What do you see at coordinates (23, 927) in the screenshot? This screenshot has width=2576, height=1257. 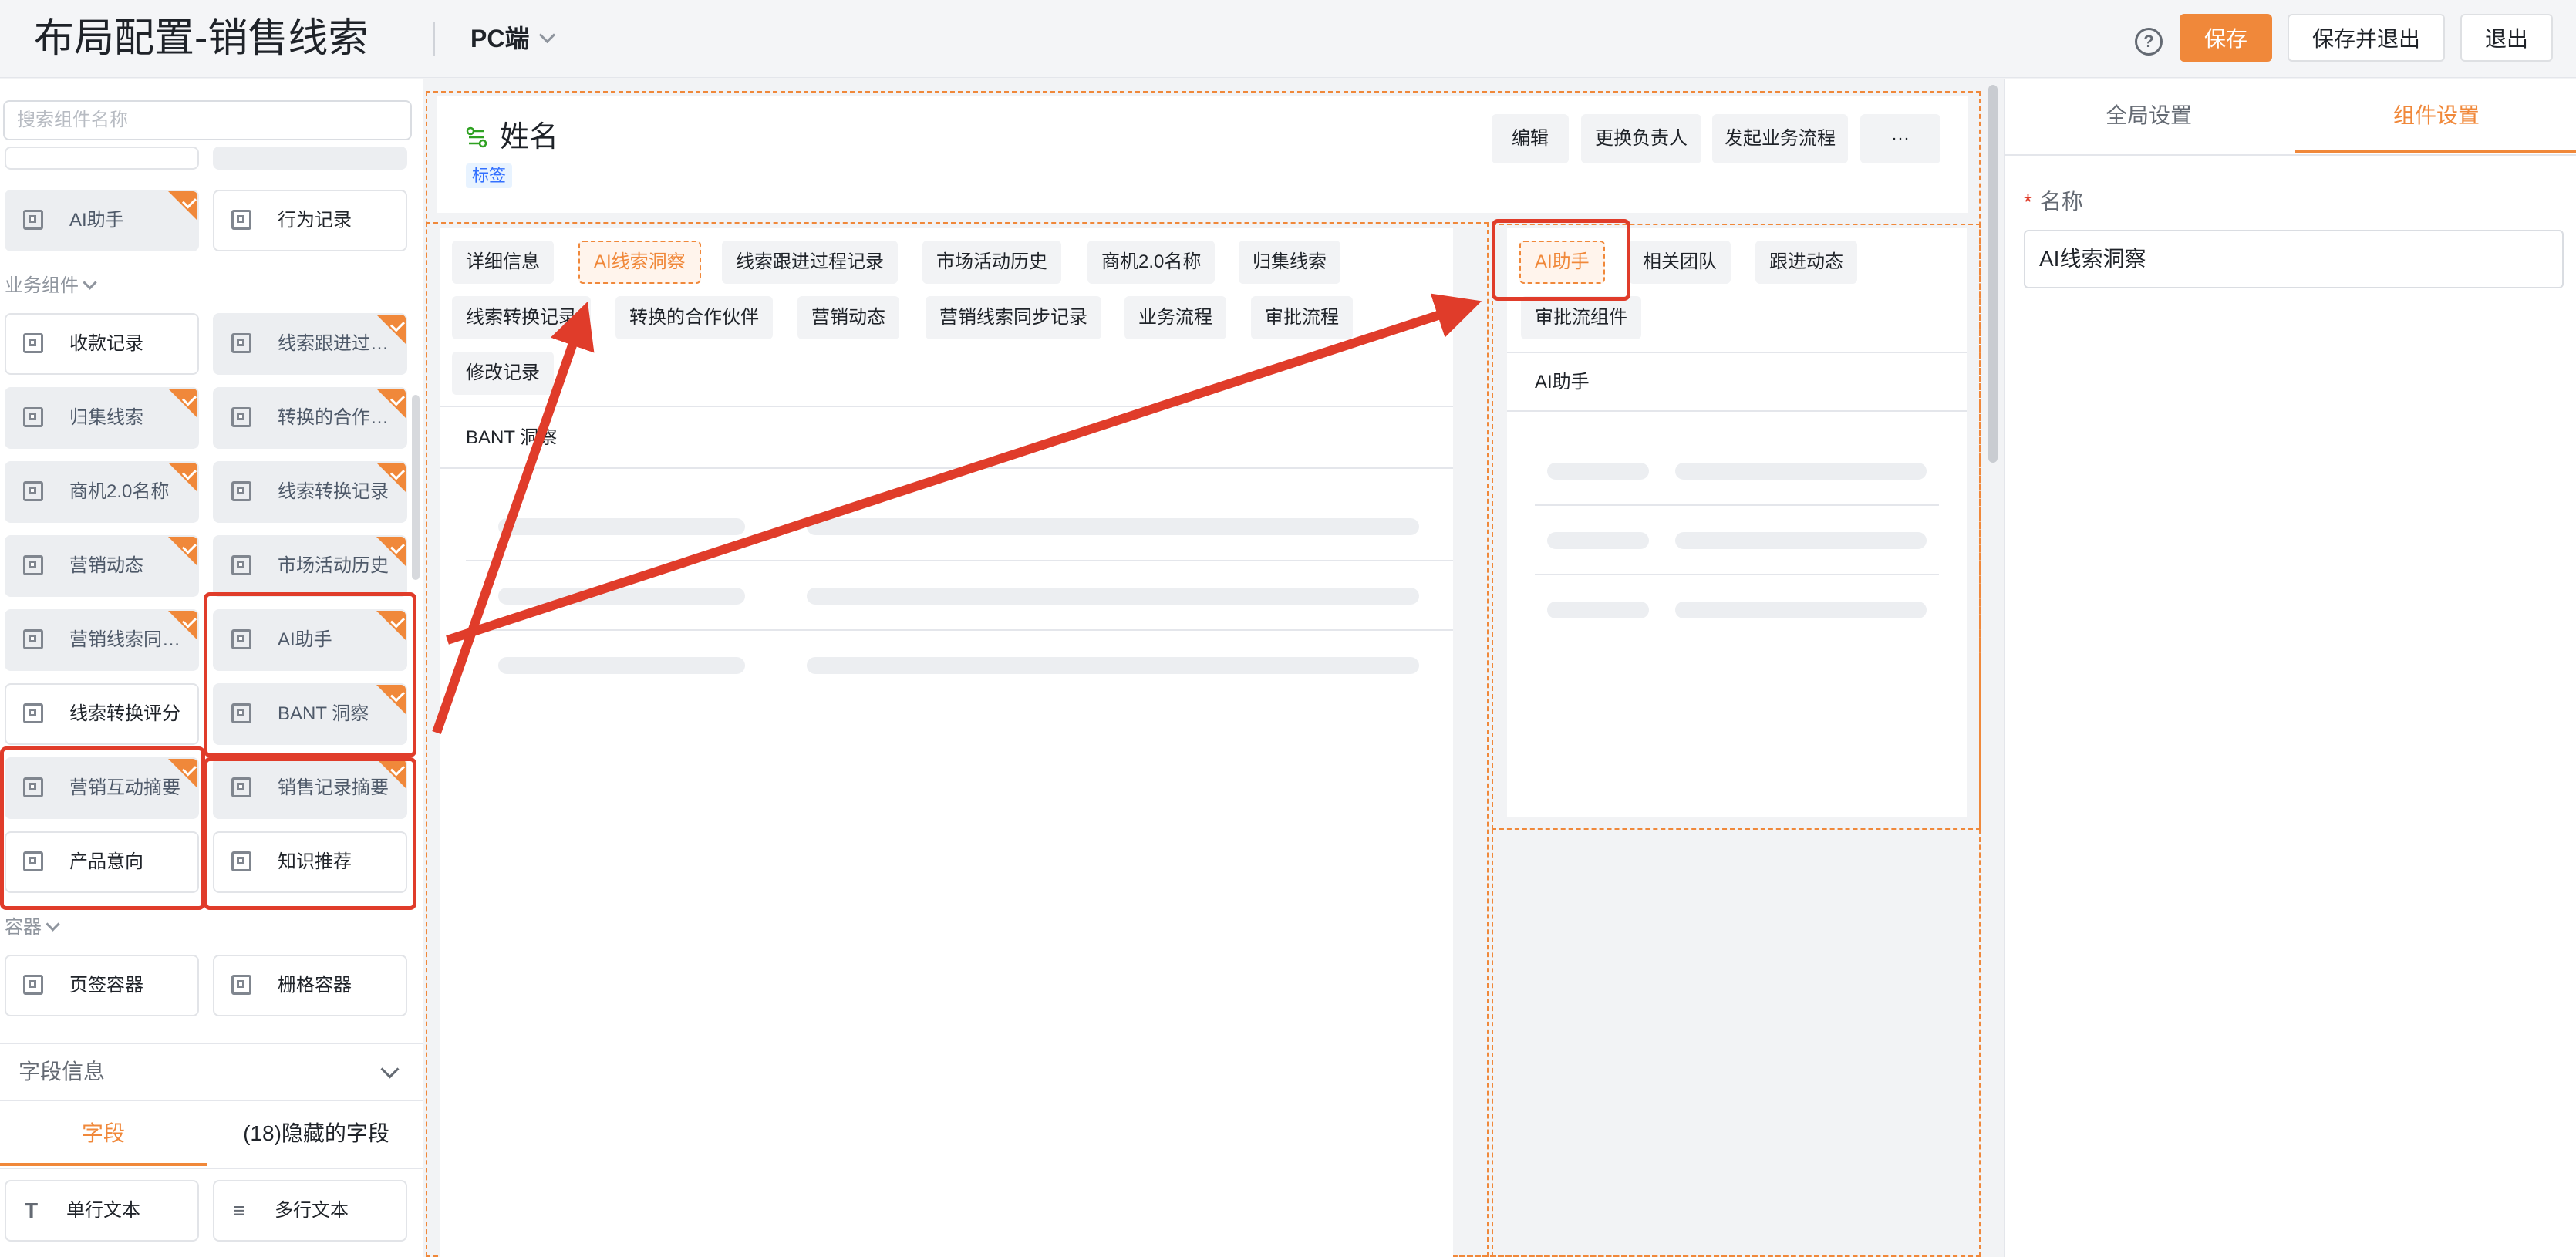 I see `group-label: 容器` at bounding box center [23, 927].